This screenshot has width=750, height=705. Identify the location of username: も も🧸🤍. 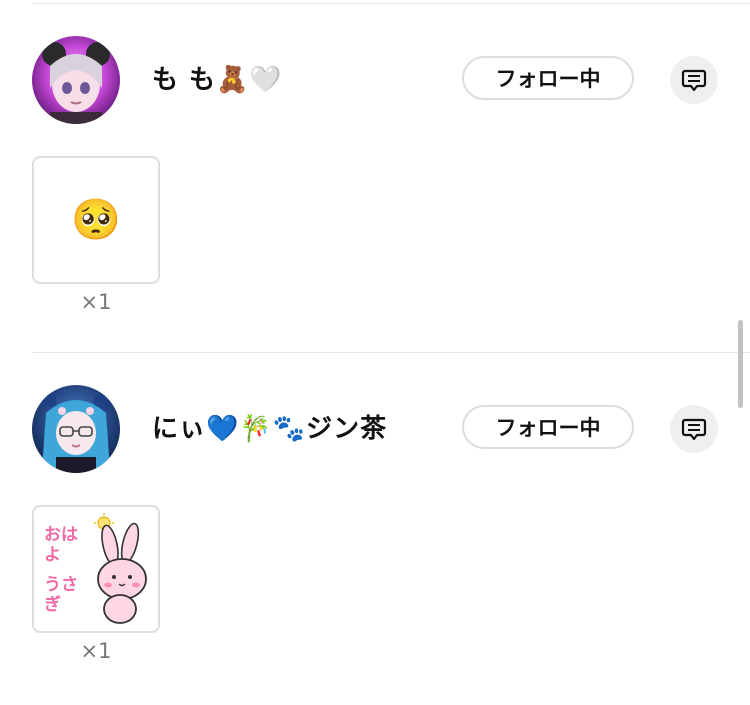
(217, 80).